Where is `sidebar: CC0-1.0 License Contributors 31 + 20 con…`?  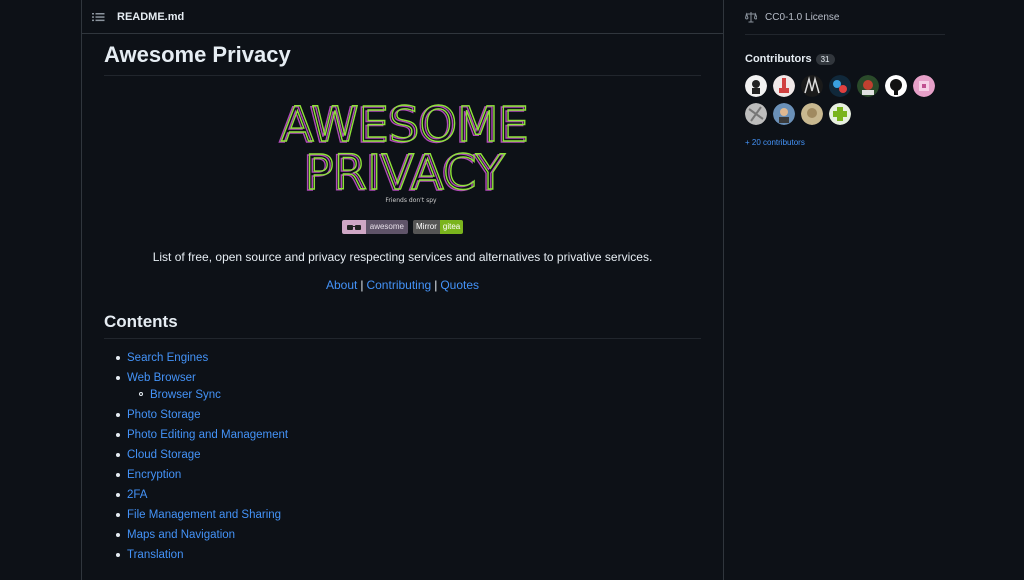 sidebar: CC0-1.0 License Contributors 31 + 20 con… is located at coordinates (845, 73).